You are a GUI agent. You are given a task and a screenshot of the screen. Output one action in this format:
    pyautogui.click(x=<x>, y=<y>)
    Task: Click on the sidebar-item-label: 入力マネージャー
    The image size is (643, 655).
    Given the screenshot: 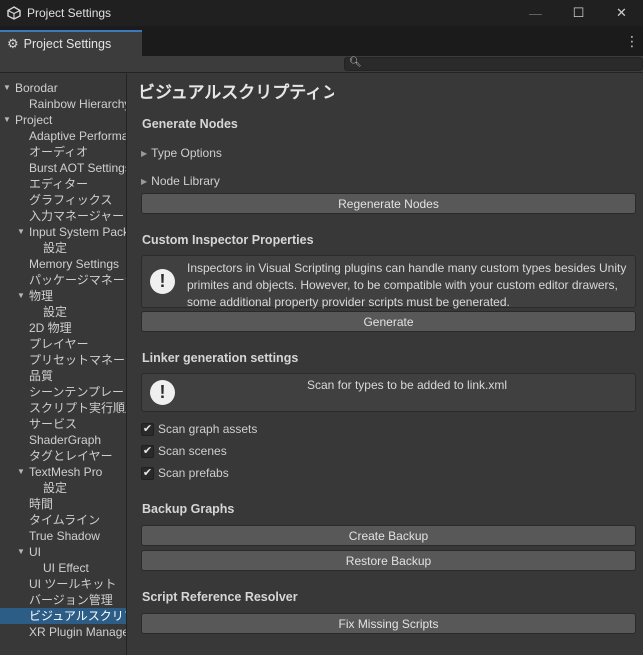 What is the action you would take?
    pyautogui.click(x=77, y=216)
    